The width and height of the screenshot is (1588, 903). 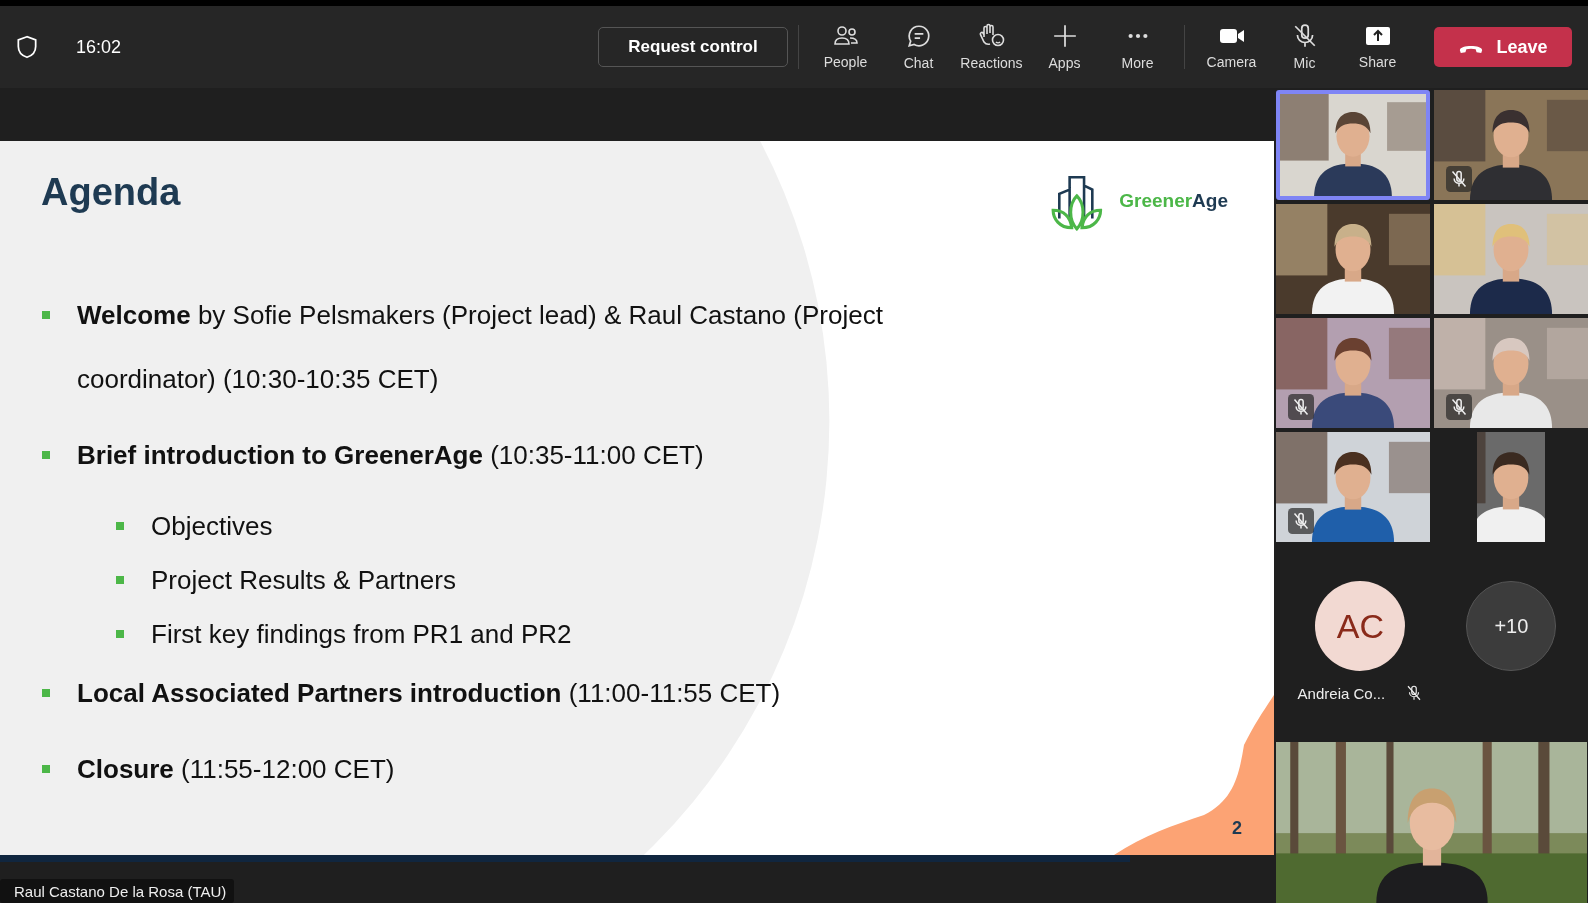 What do you see at coordinates (212, 526) in the screenshot?
I see `agenda-subitem: Objectives` at bounding box center [212, 526].